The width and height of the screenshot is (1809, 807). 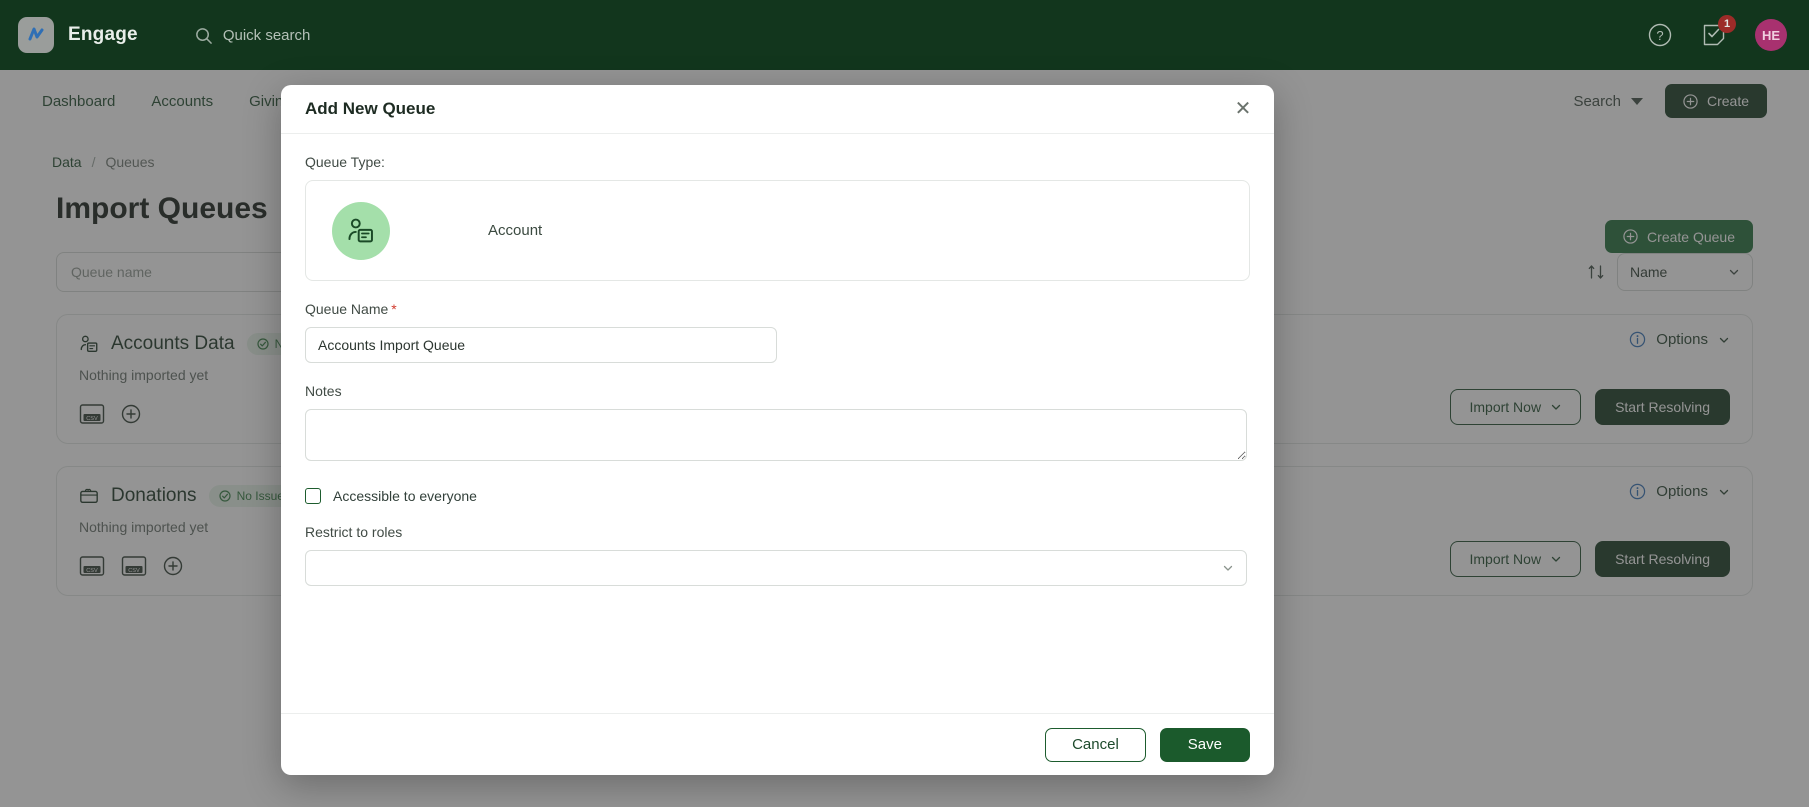 What do you see at coordinates (36, 35) in the screenshot?
I see `engage-logo-icon` at bounding box center [36, 35].